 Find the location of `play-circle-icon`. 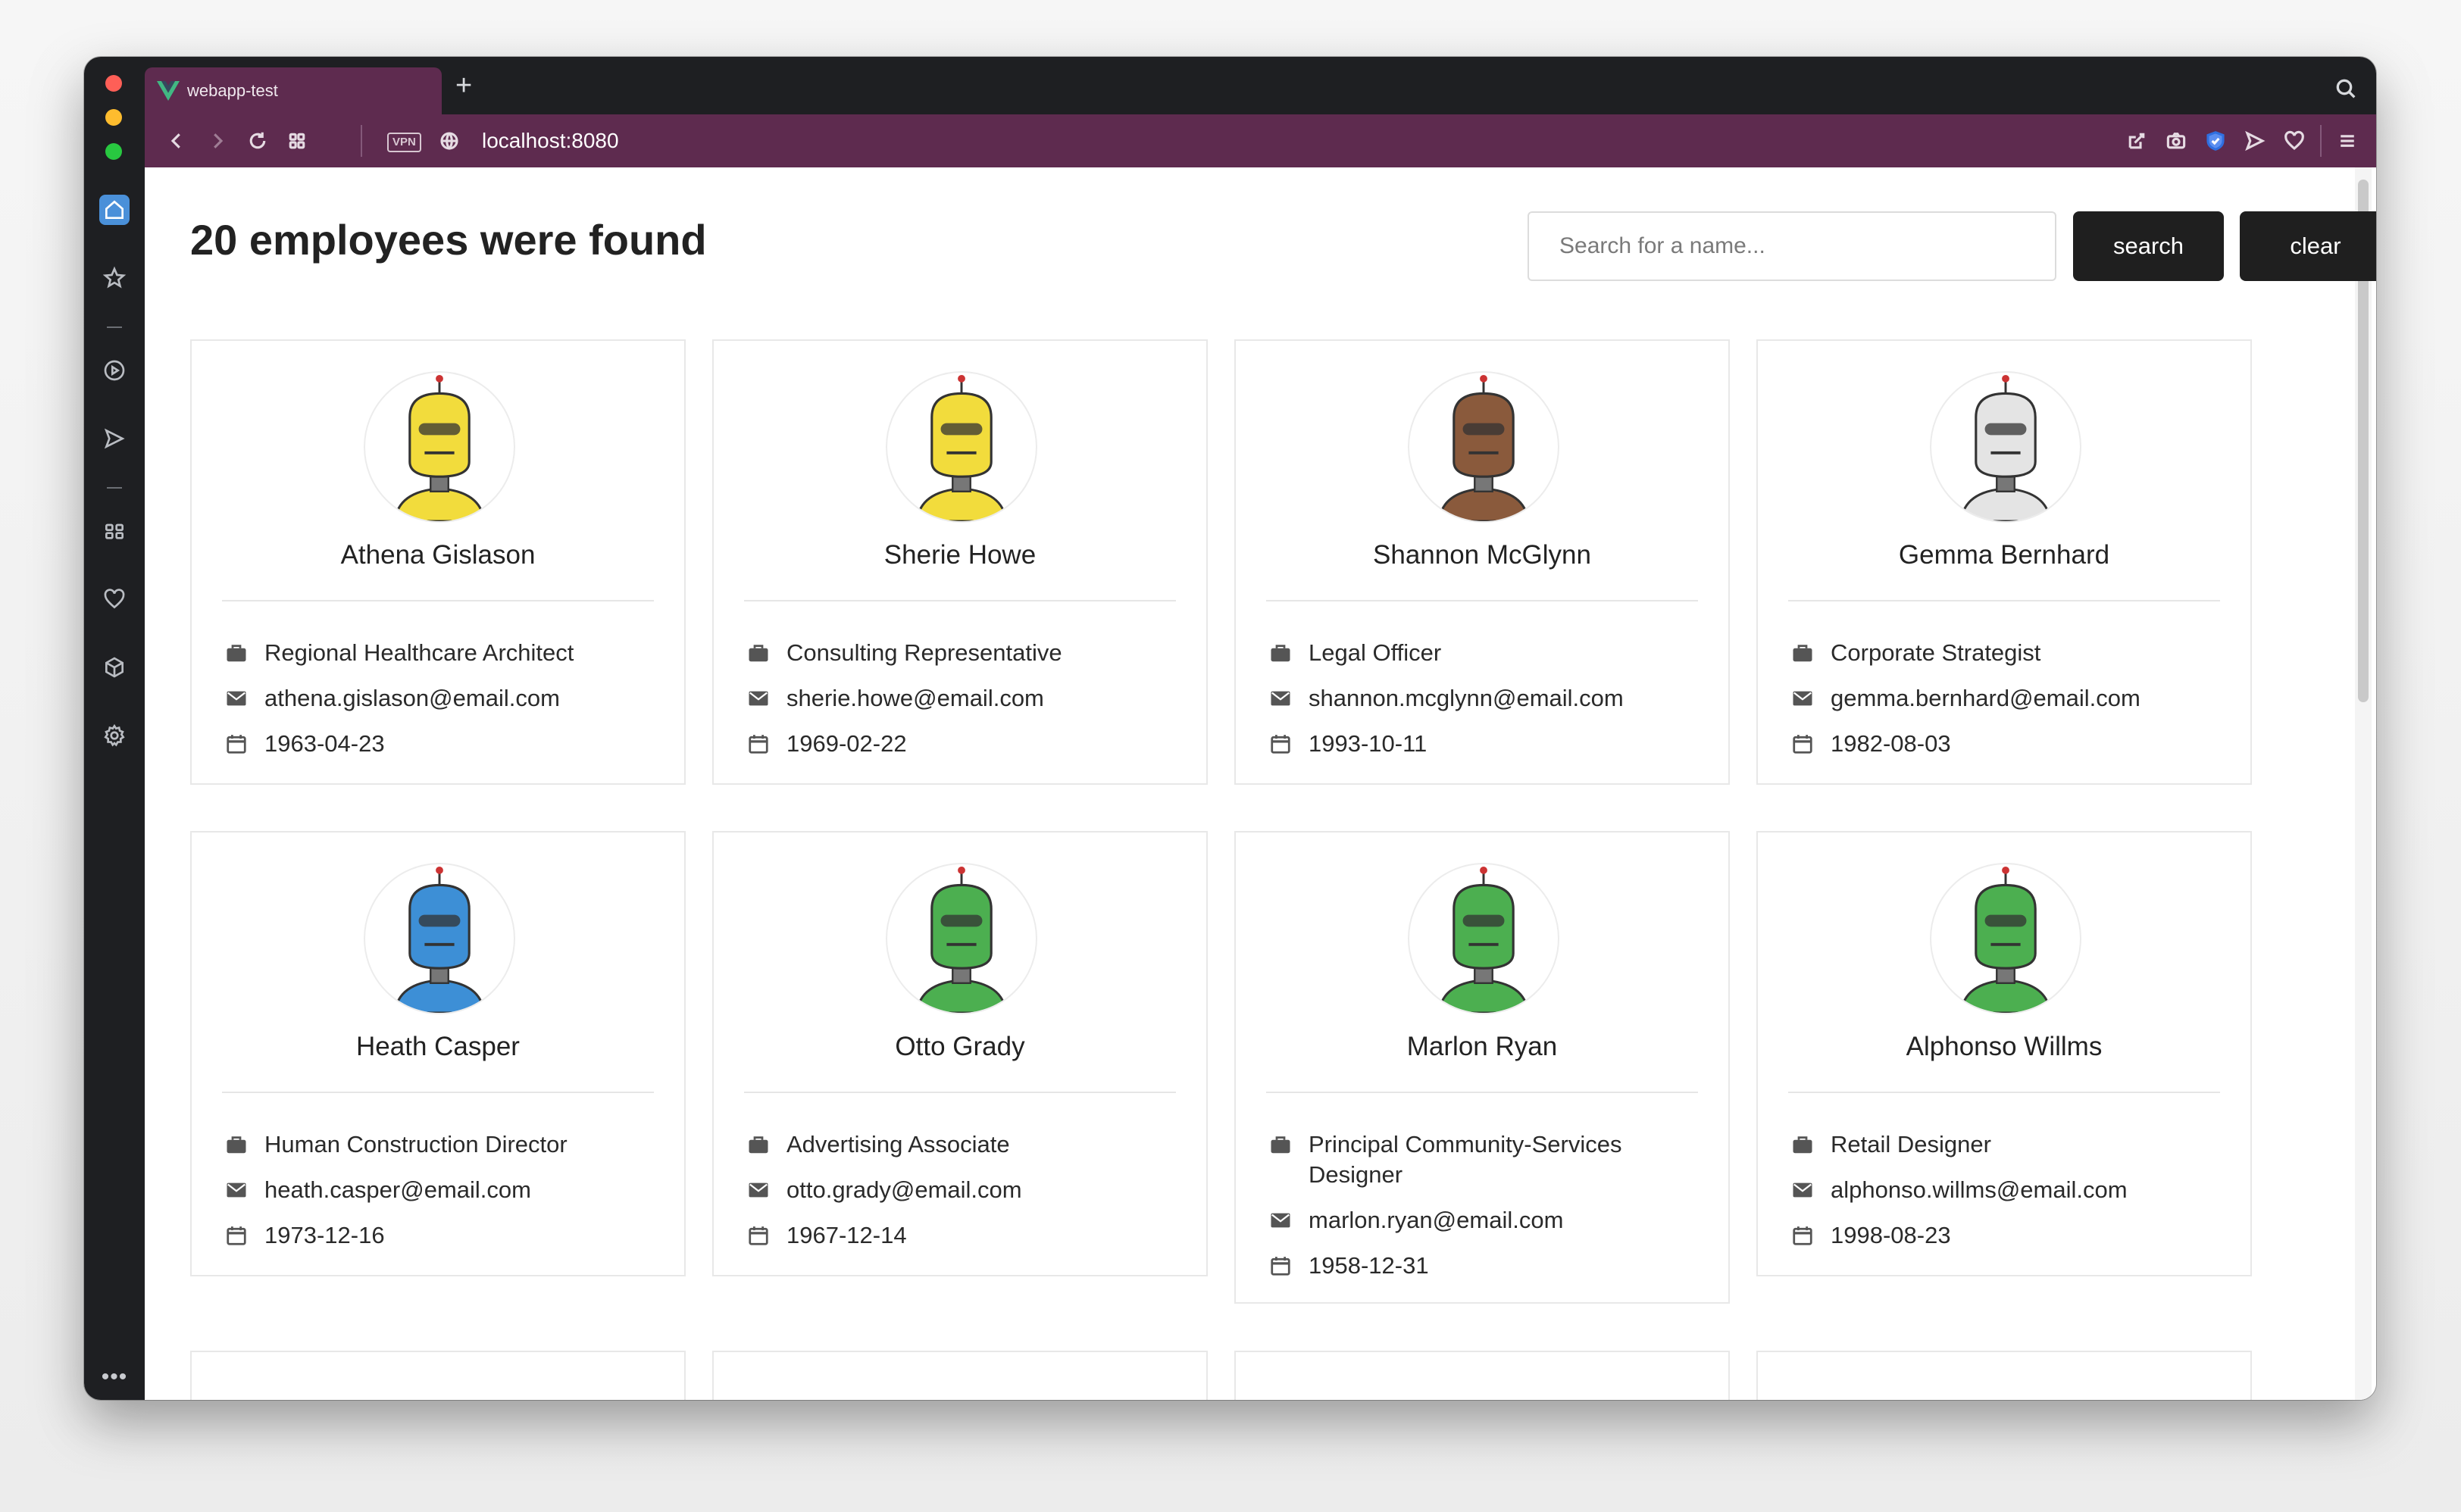

play-circle-icon is located at coordinates (115, 370).